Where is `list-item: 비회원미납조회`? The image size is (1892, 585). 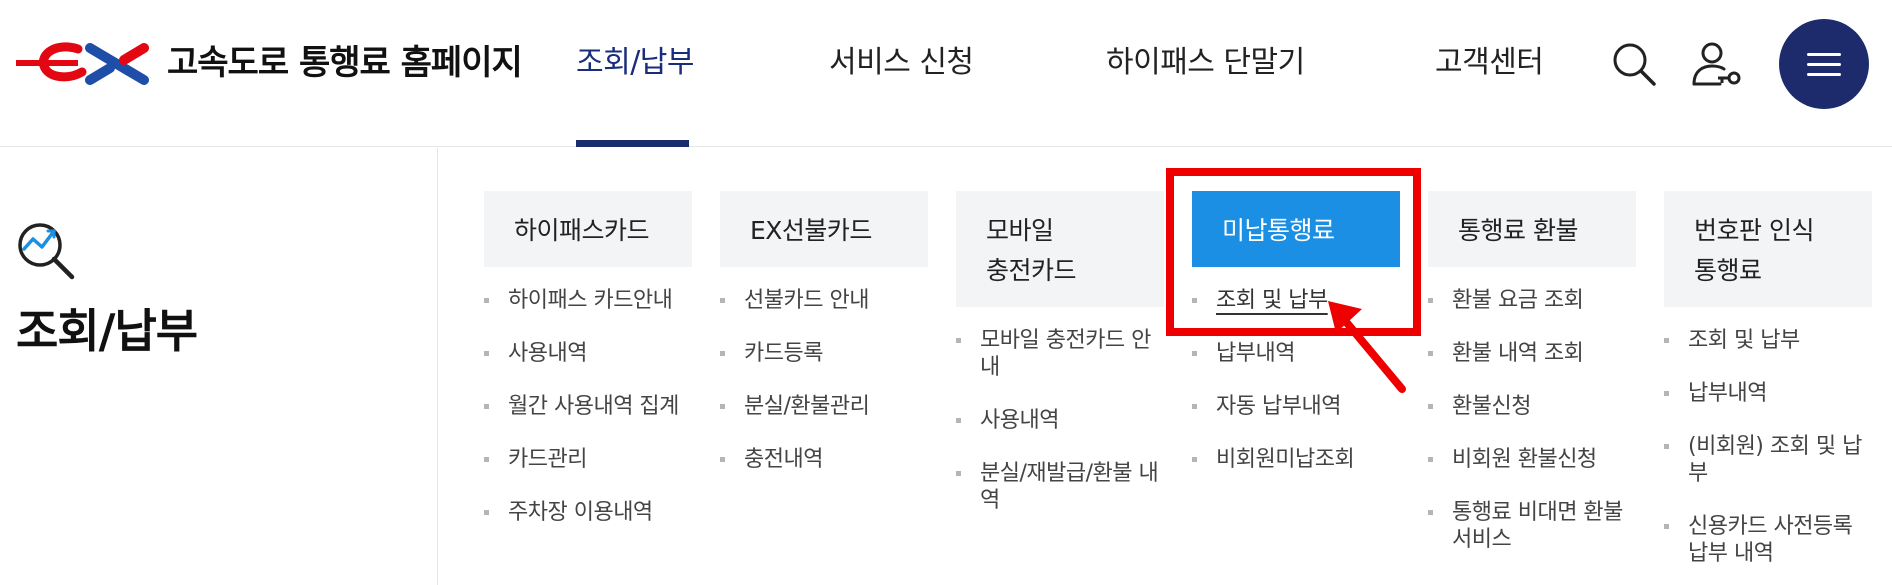
list-item: 비회원미납조회 is located at coordinates (1294, 459).